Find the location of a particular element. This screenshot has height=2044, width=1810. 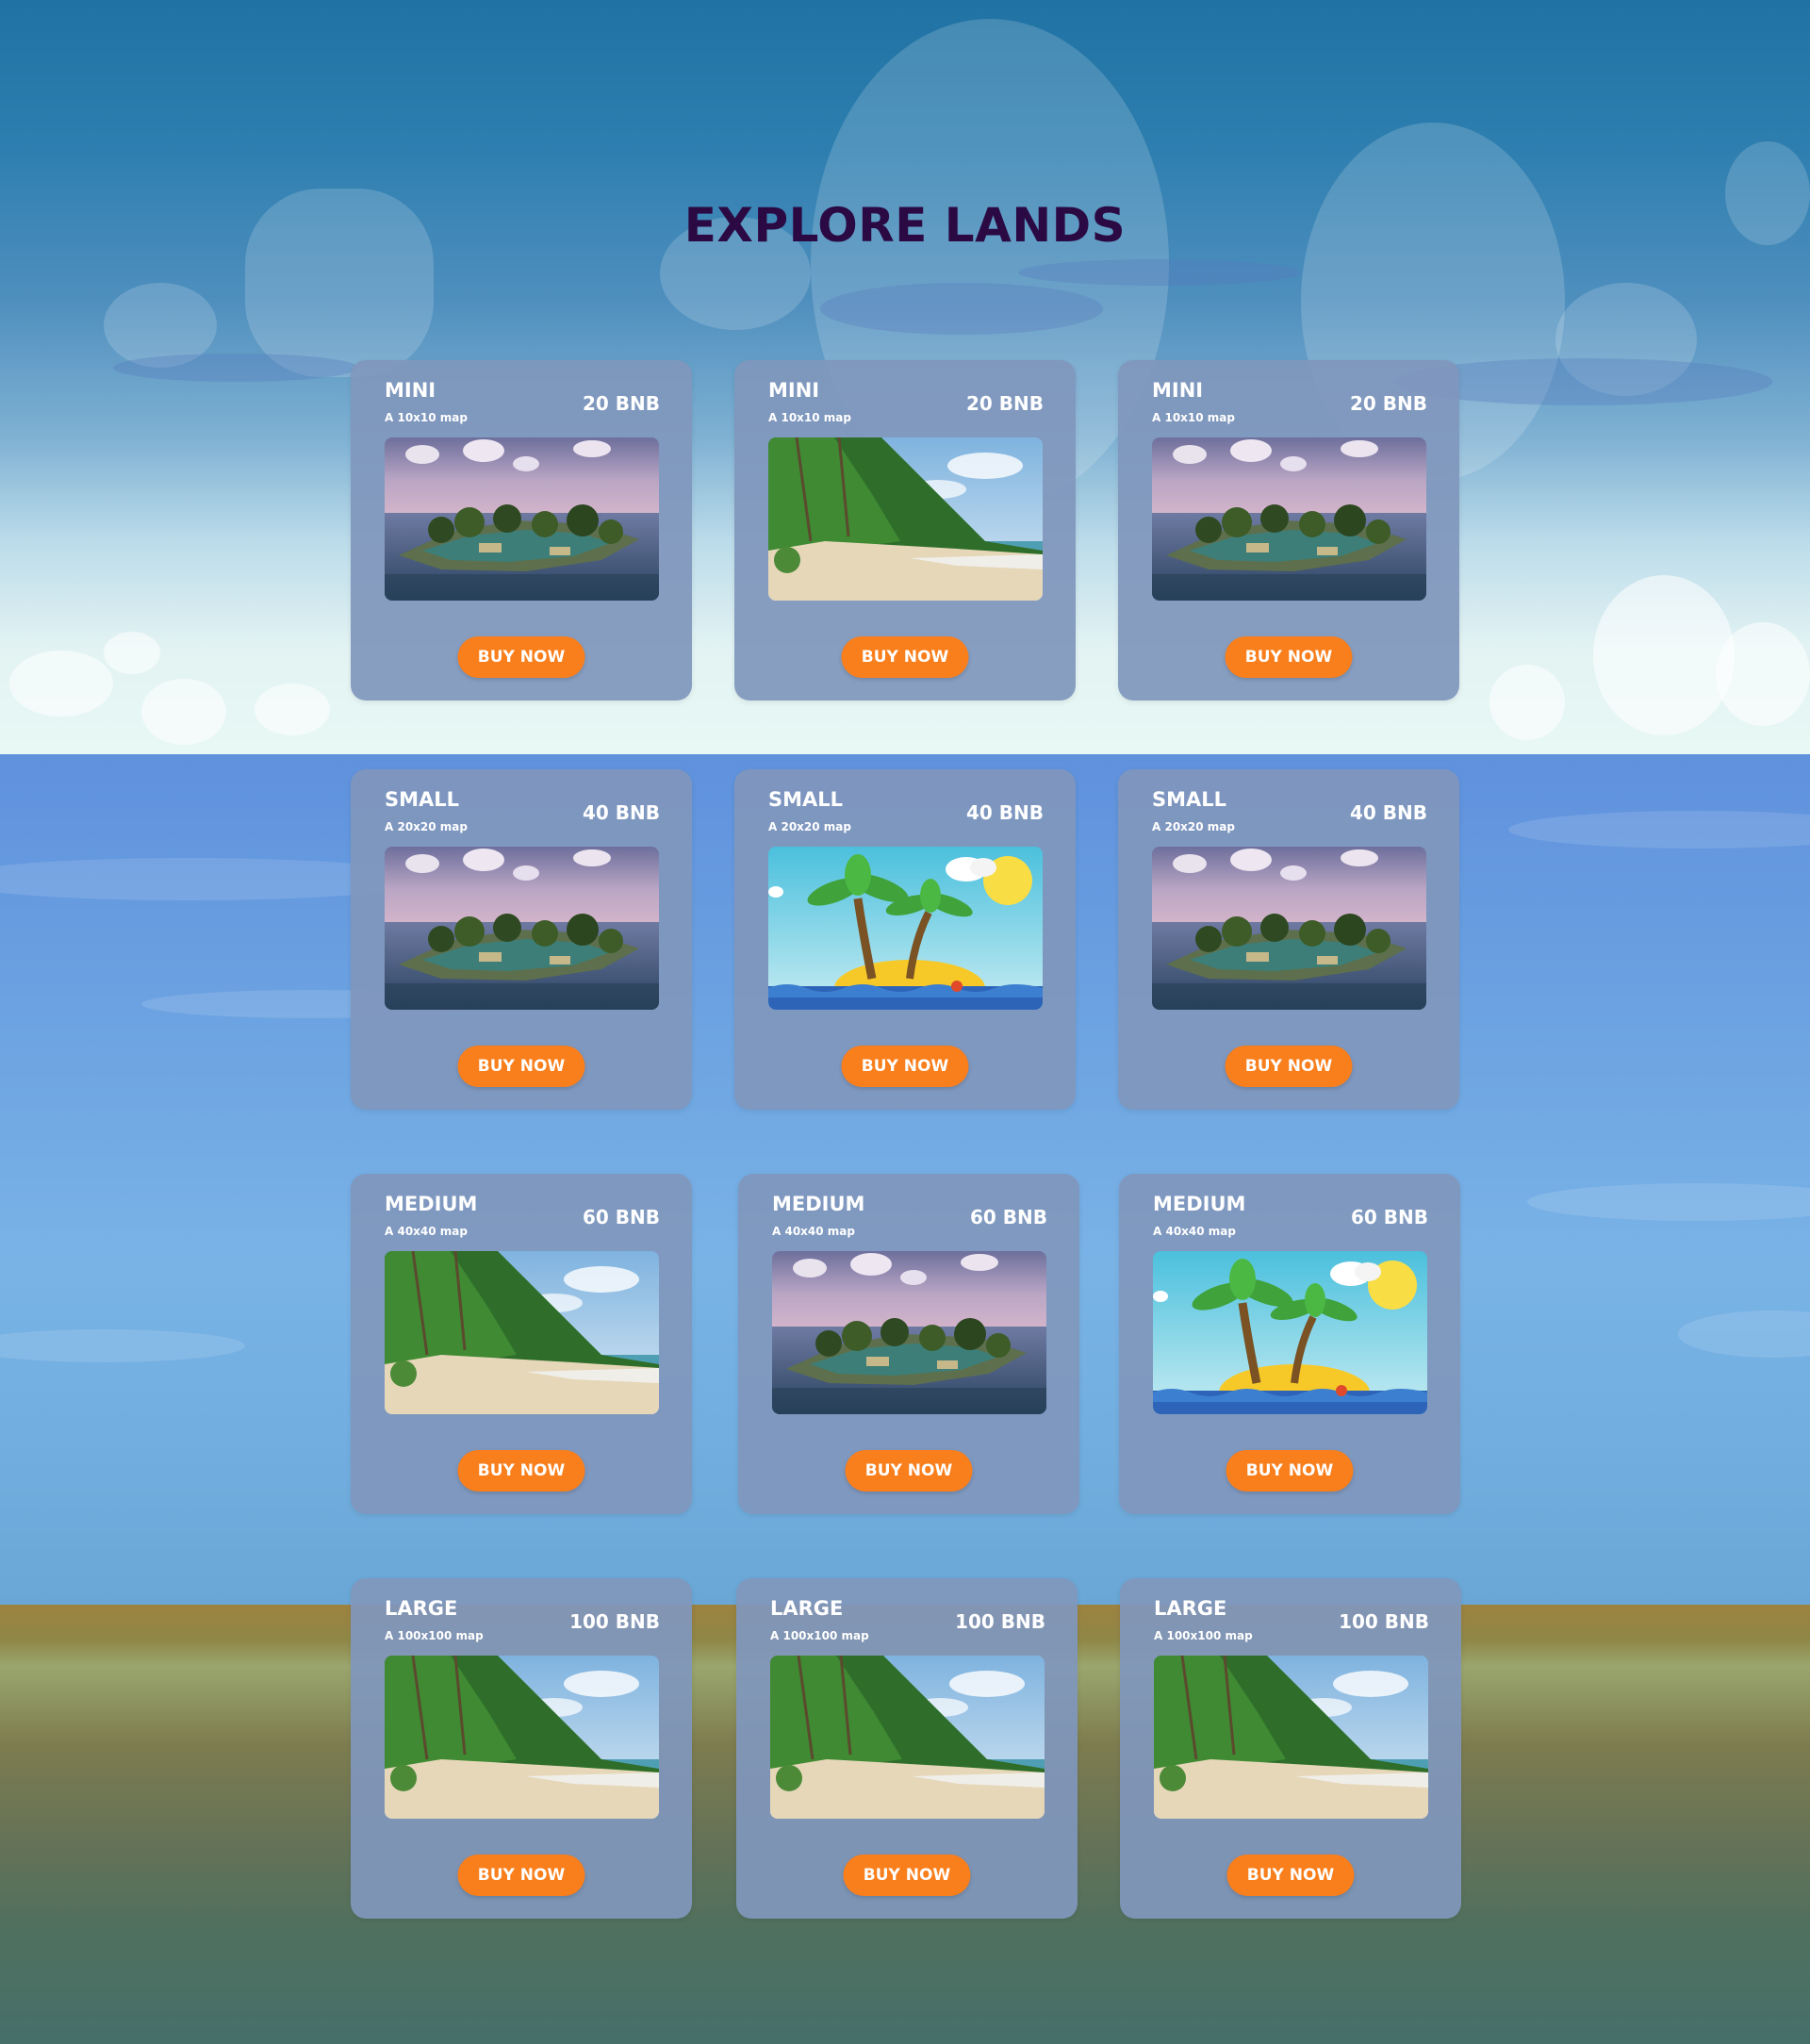

page-title: EXPLORE LANDS is located at coordinates (905, 226).